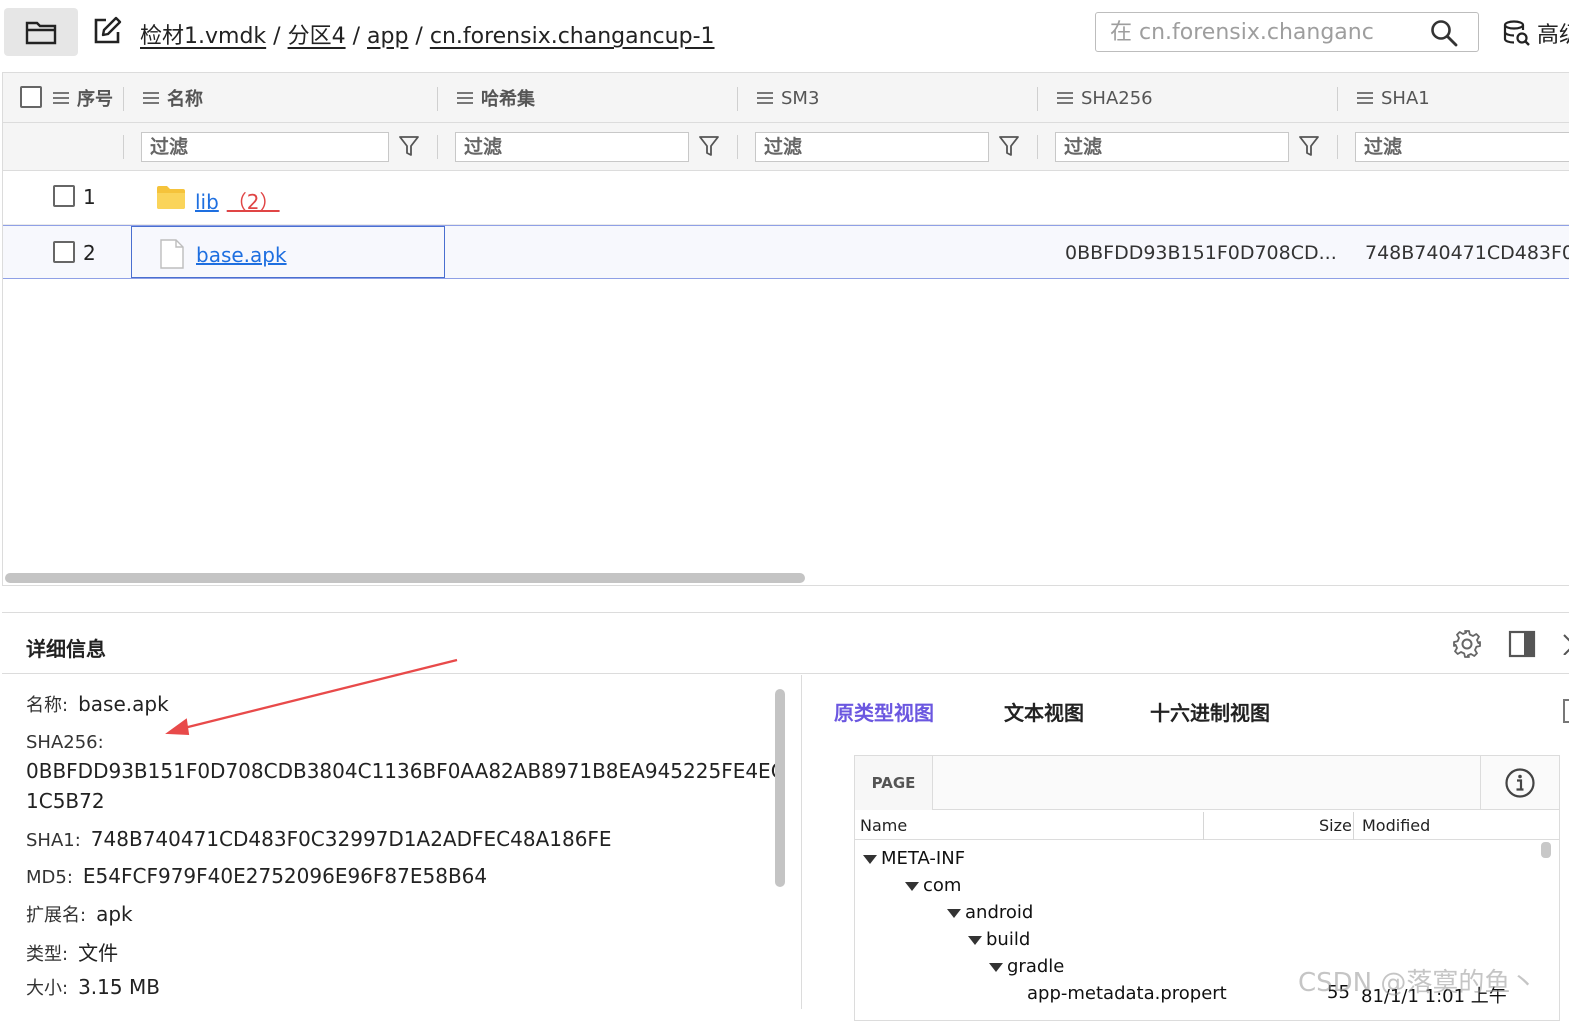 The height and width of the screenshot is (1021, 1569). What do you see at coordinates (1207, 825) in the screenshot?
I see `tree-header: Name Size Modified` at bounding box center [1207, 825].